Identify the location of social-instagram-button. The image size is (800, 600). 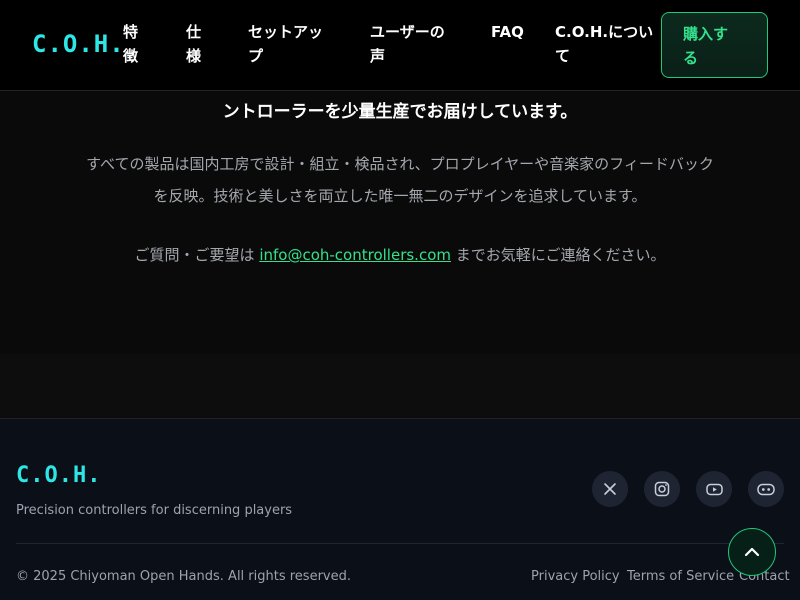
(662, 489).